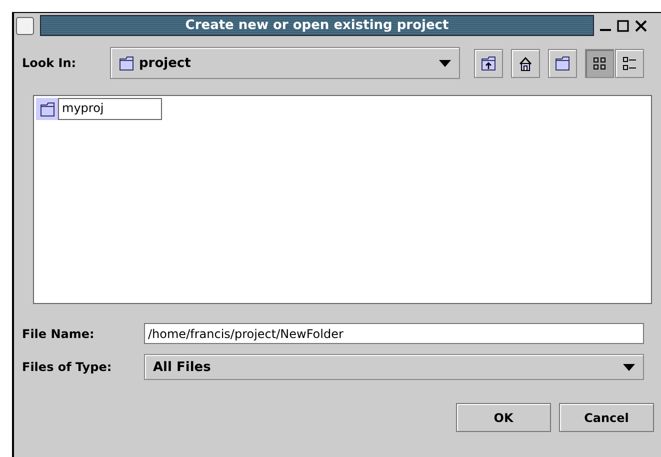 The image size is (661, 457). Describe the element at coordinates (25, 25) in the screenshot. I see `window-menu-icon` at that location.